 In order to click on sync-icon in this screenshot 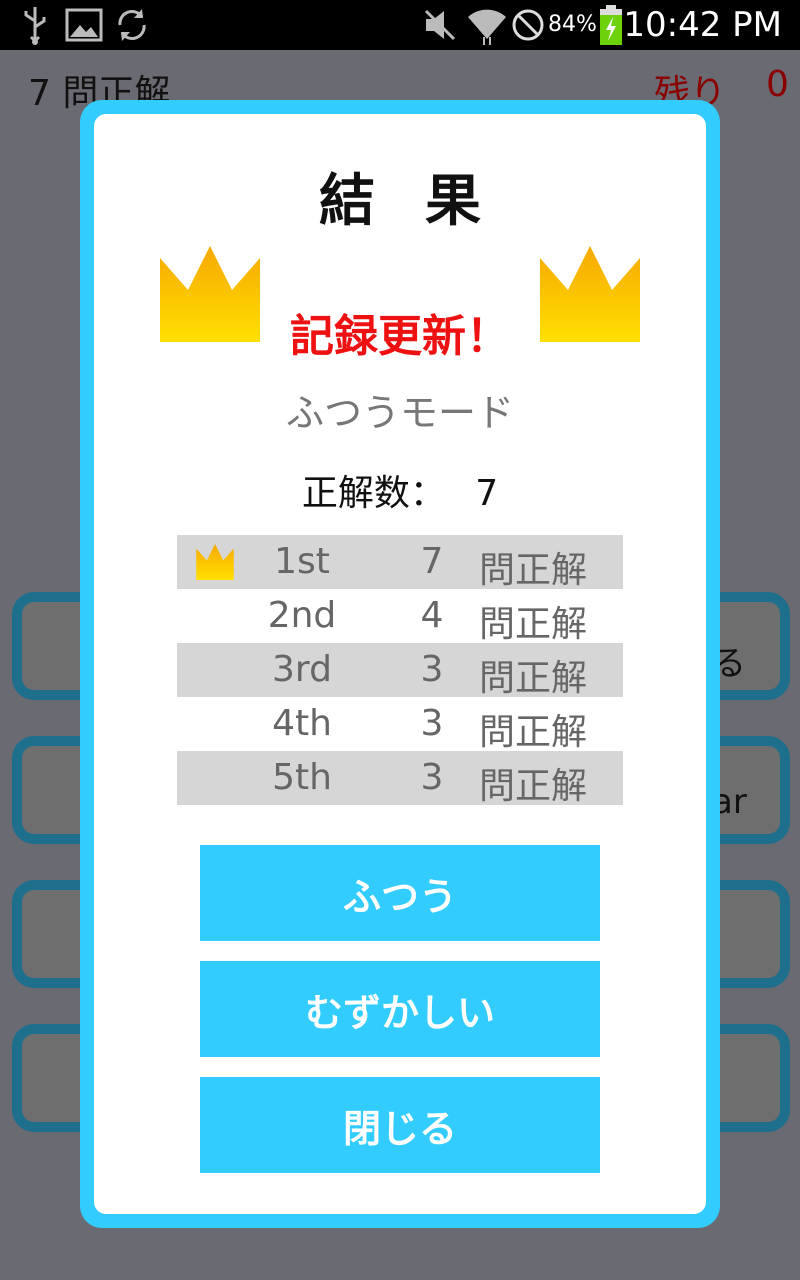, I will do `click(132, 25)`.